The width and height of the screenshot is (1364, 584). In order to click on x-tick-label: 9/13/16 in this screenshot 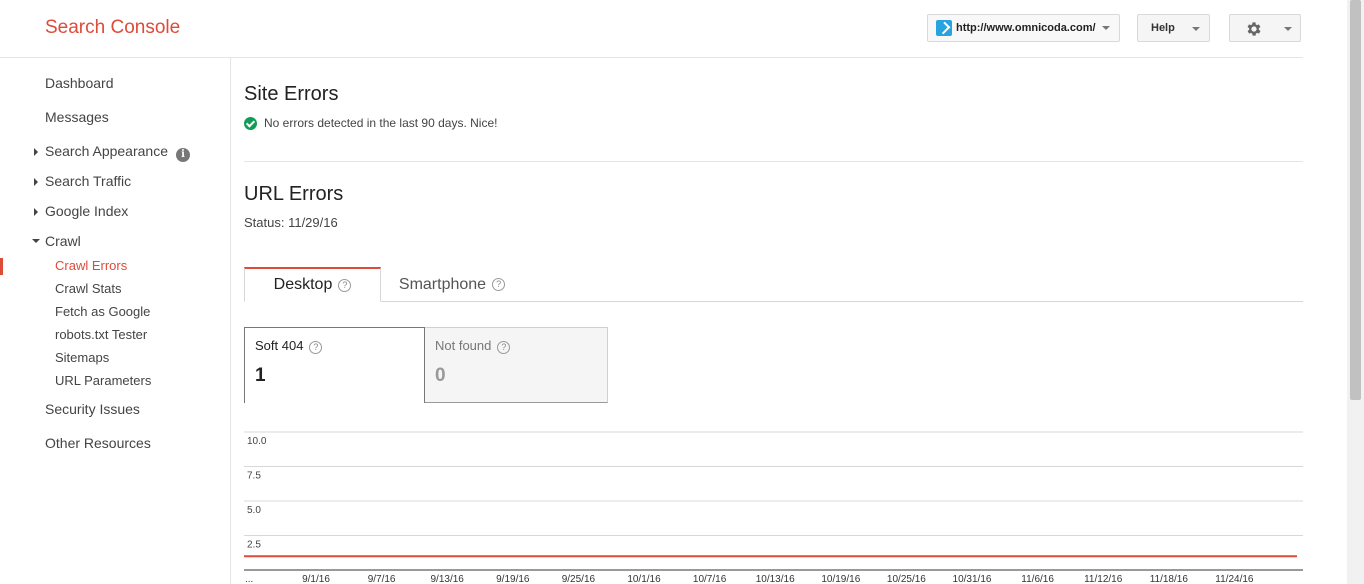, I will do `click(448, 579)`.